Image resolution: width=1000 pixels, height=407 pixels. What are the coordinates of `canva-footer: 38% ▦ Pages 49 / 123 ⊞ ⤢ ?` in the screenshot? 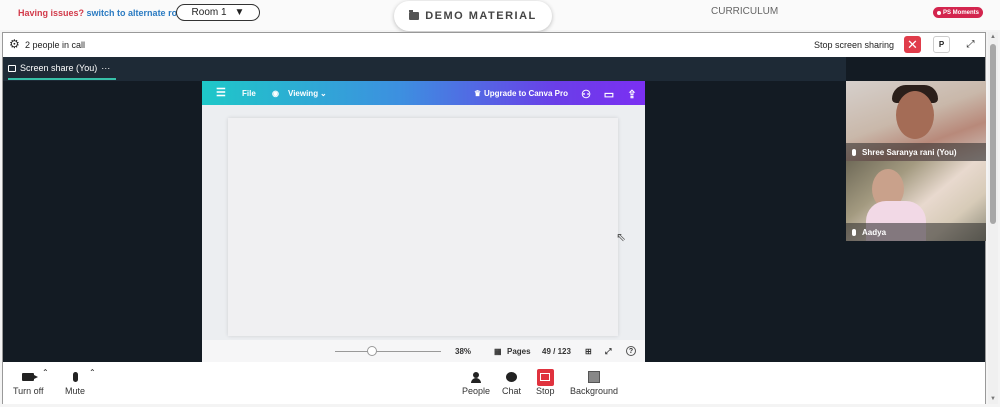 It's located at (423, 351).